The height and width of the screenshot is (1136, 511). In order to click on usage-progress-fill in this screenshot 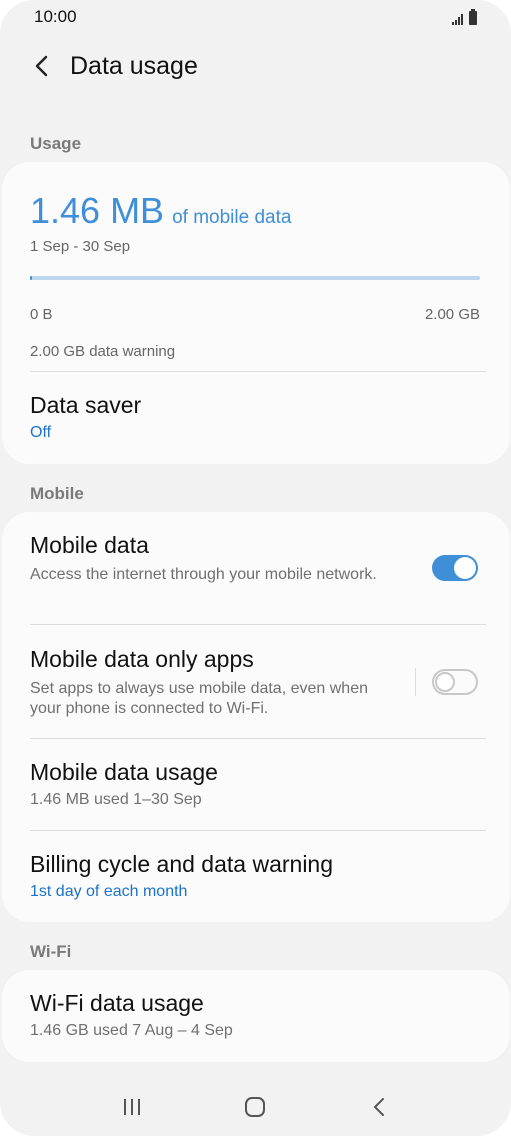, I will do `click(31, 278)`.